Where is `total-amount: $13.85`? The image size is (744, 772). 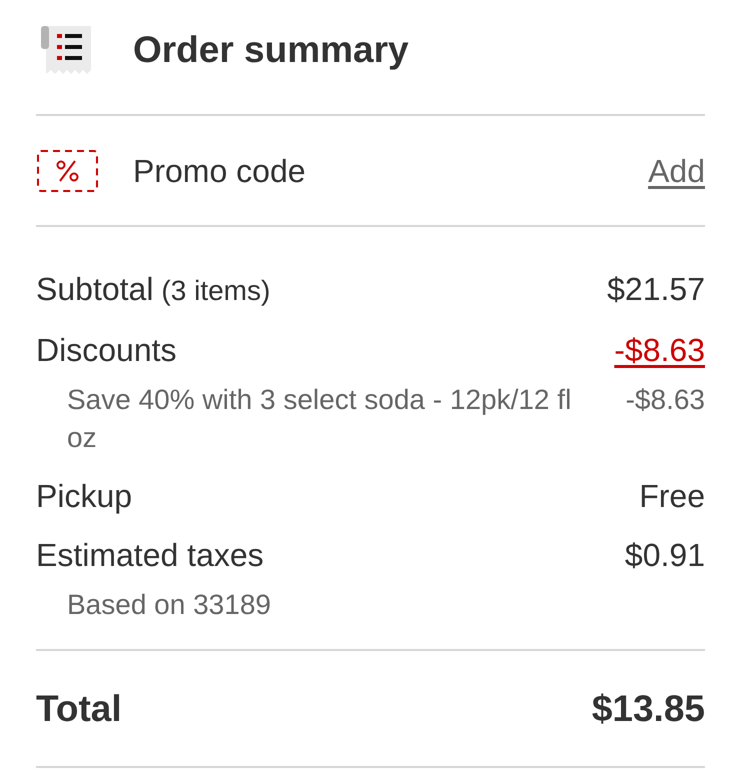
total-amount: $13.85 is located at coordinates (648, 708).